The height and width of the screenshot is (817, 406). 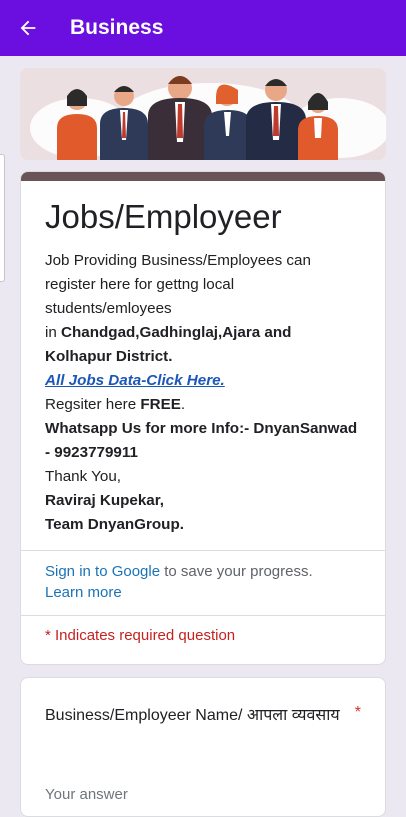 What do you see at coordinates (203, 405) in the screenshot?
I see `register-line: Regsiter here FREE.` at bounding box center [203, 405].